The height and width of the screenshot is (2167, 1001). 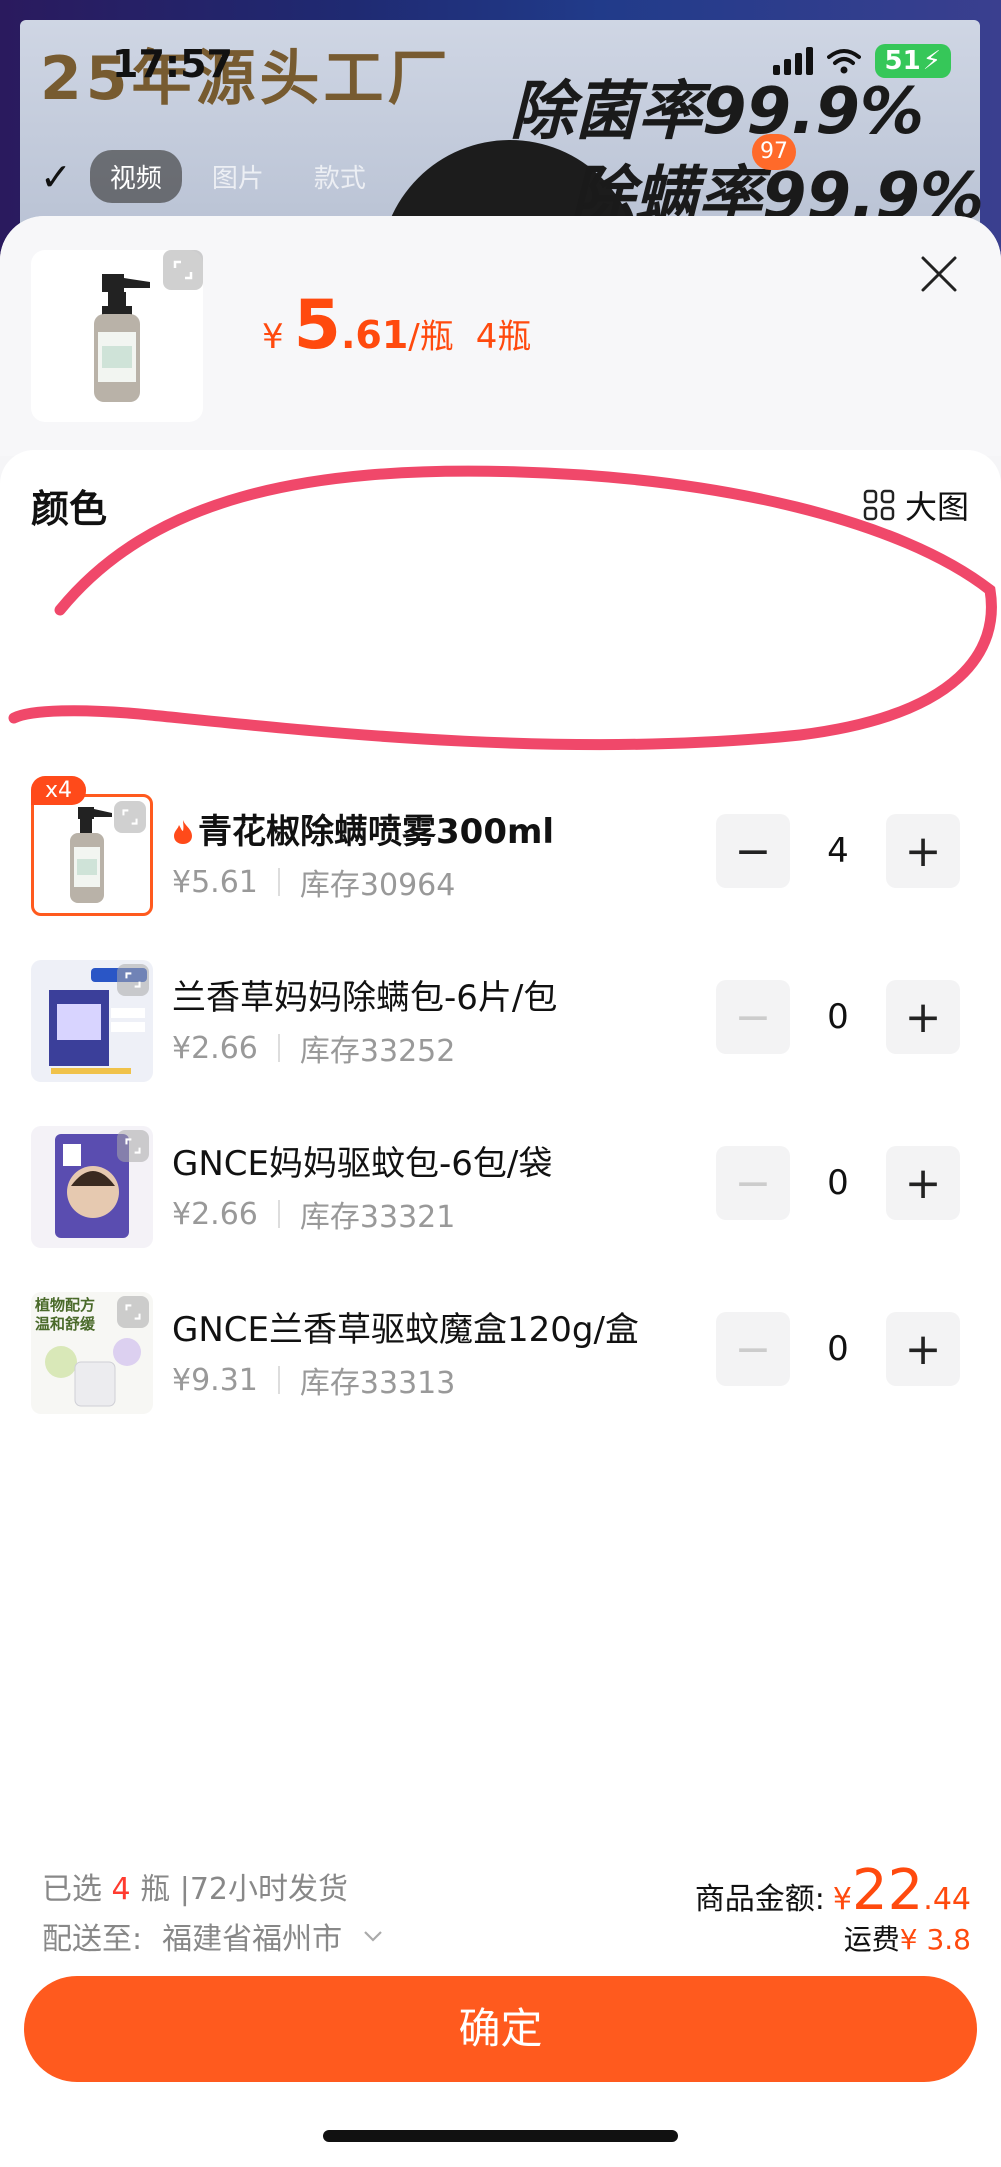 I want to click on spray-bottle-image, so click(x=122, y=338).